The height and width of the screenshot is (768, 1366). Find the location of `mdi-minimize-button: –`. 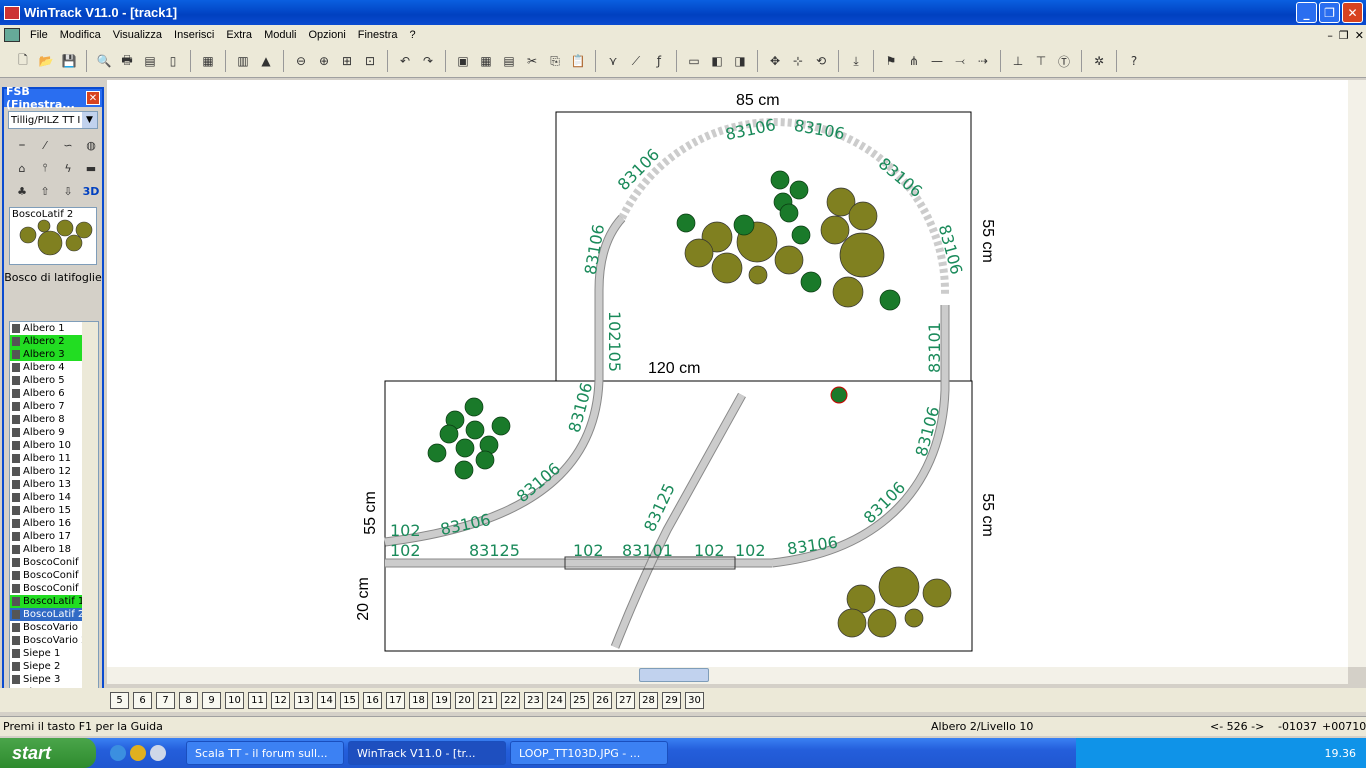

mdi-minimize-button: – is located at coordinates (1330, 35).